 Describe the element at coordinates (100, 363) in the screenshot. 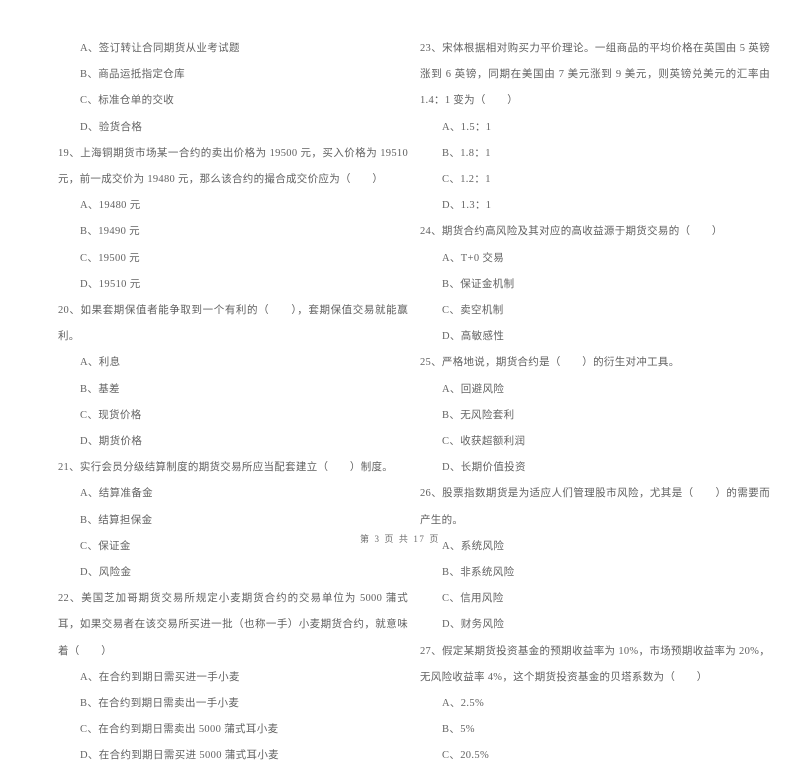

I see `option-item: A、利息` at that location.